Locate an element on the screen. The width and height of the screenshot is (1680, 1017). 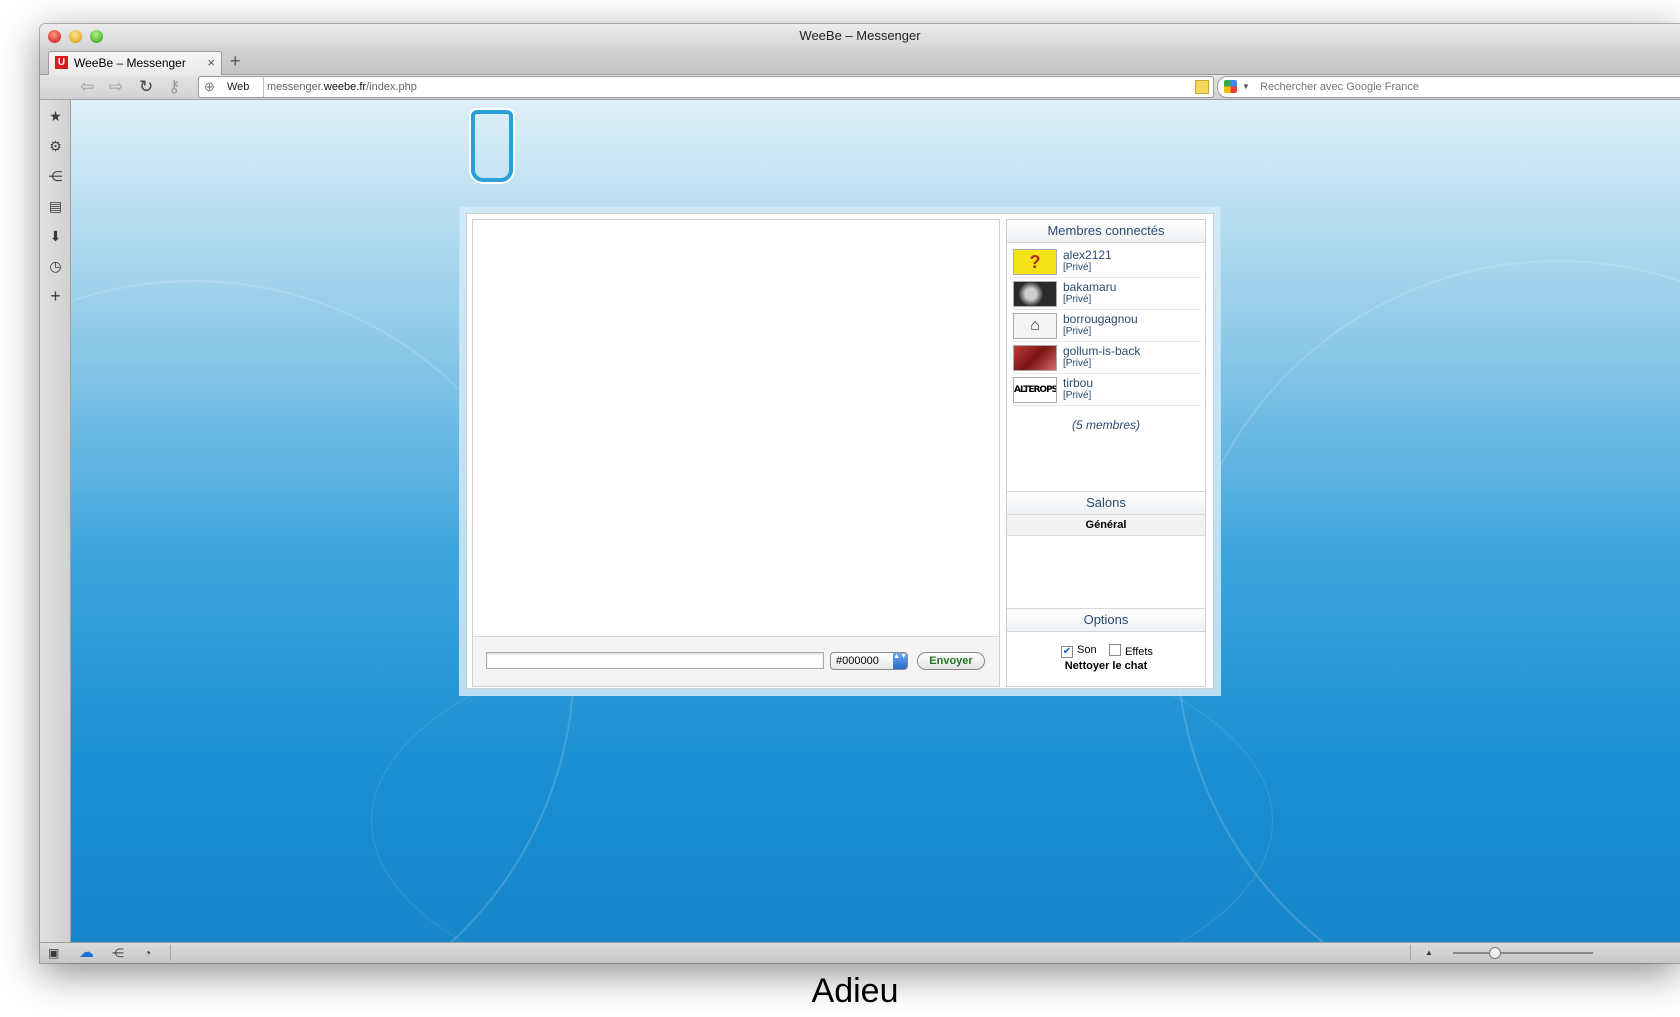
new-tab-button: + is located at coordinates (235, 61).